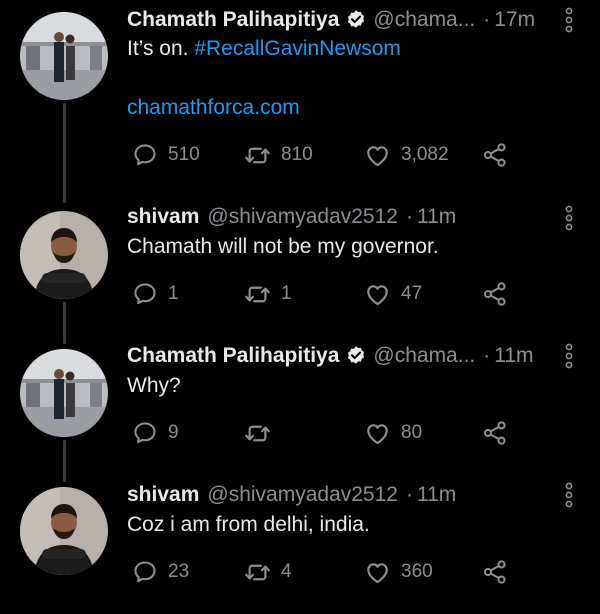  Describe the element at coordinates (248, 524) in the screenshot. I see `tweet-text: Coz i am from delhi, india.` at that location.